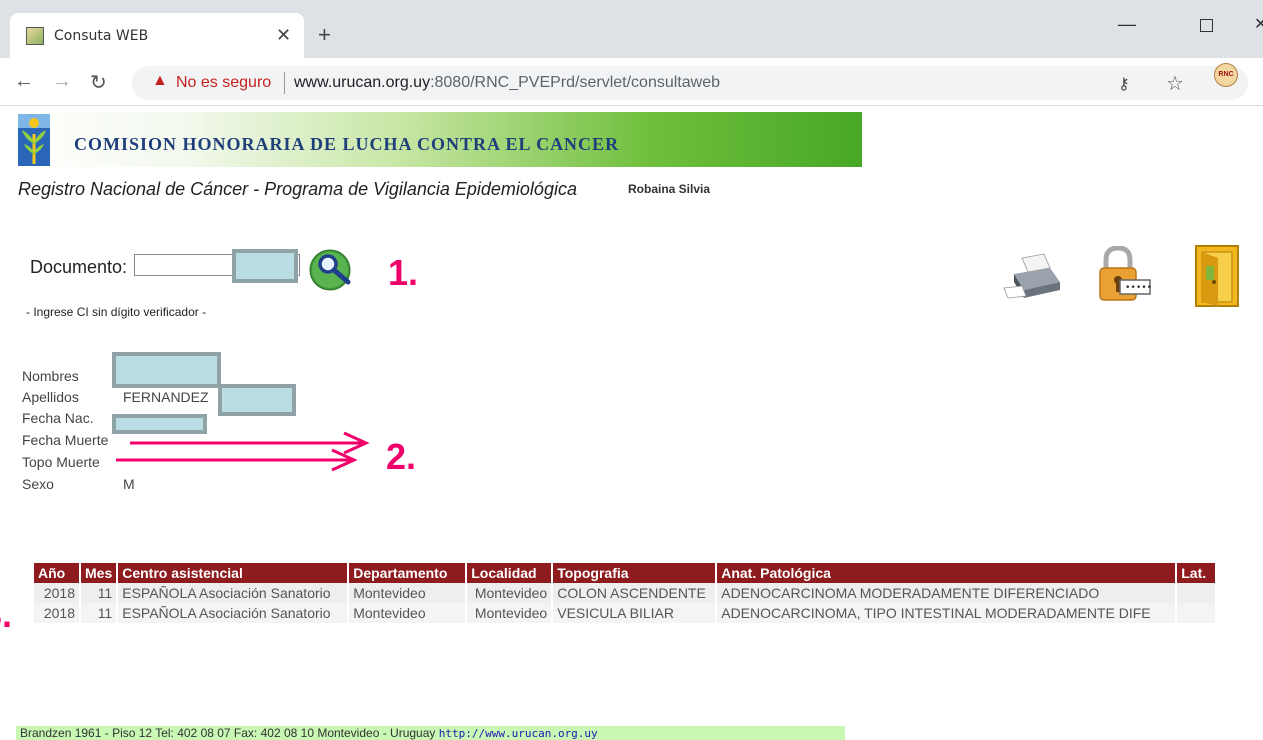  What do you see at coordinates (62, 81) in the screenshot?
I see `forward-icon: →` at bounding box center [62, 81].